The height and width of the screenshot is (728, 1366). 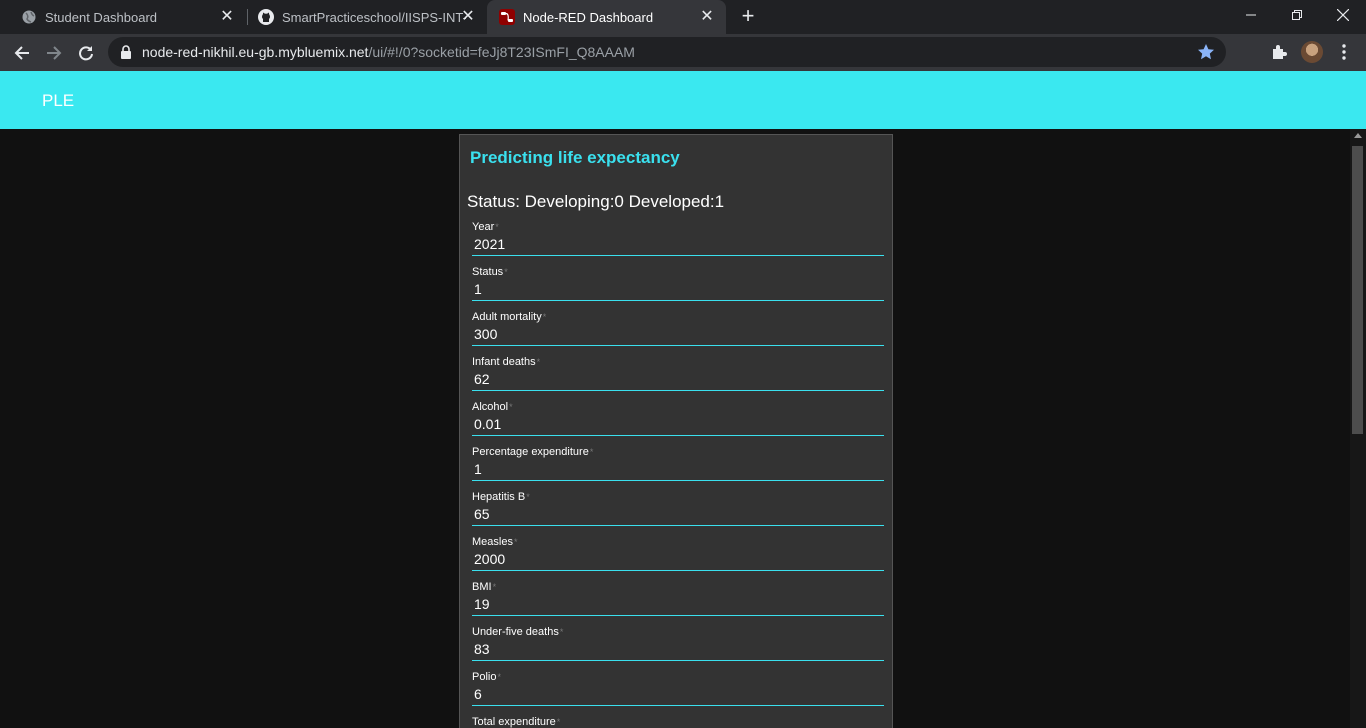 What do you see at coordinates (678, 722) in the screenshot?
I see `total-expenditure-field: Total expenditure*` at bounding box center [678, 722].